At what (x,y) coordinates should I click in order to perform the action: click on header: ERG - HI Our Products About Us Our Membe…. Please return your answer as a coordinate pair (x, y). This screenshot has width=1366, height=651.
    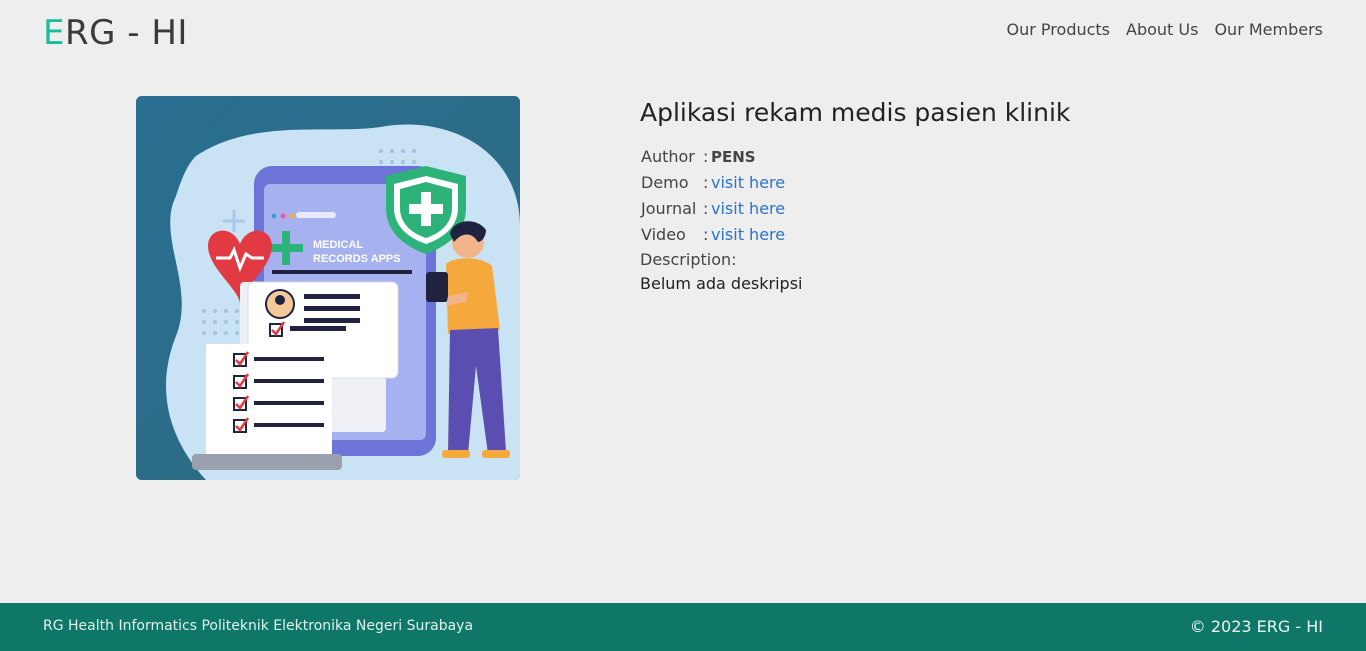
    Looking at the image, I should click on (683, 33).